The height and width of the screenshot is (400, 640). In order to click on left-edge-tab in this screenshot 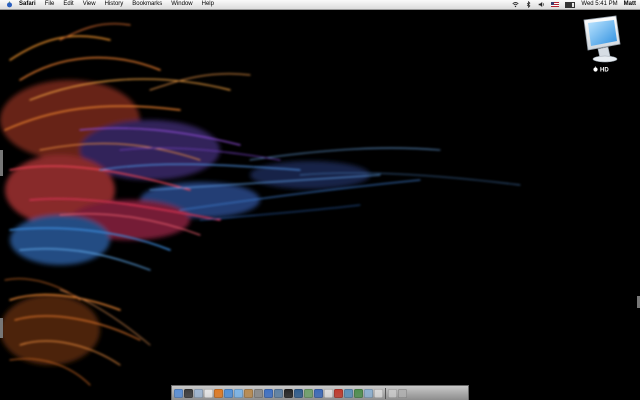, I will do `click(1, 163)`.